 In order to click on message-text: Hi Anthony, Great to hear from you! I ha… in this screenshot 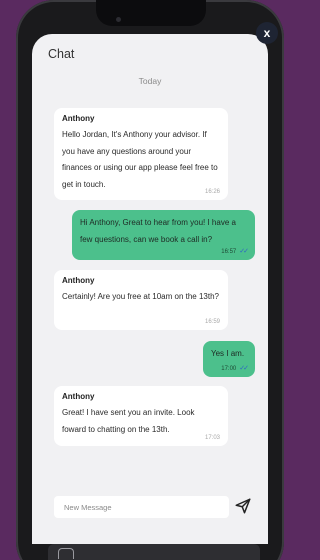, I will do `click(158, 231)`.